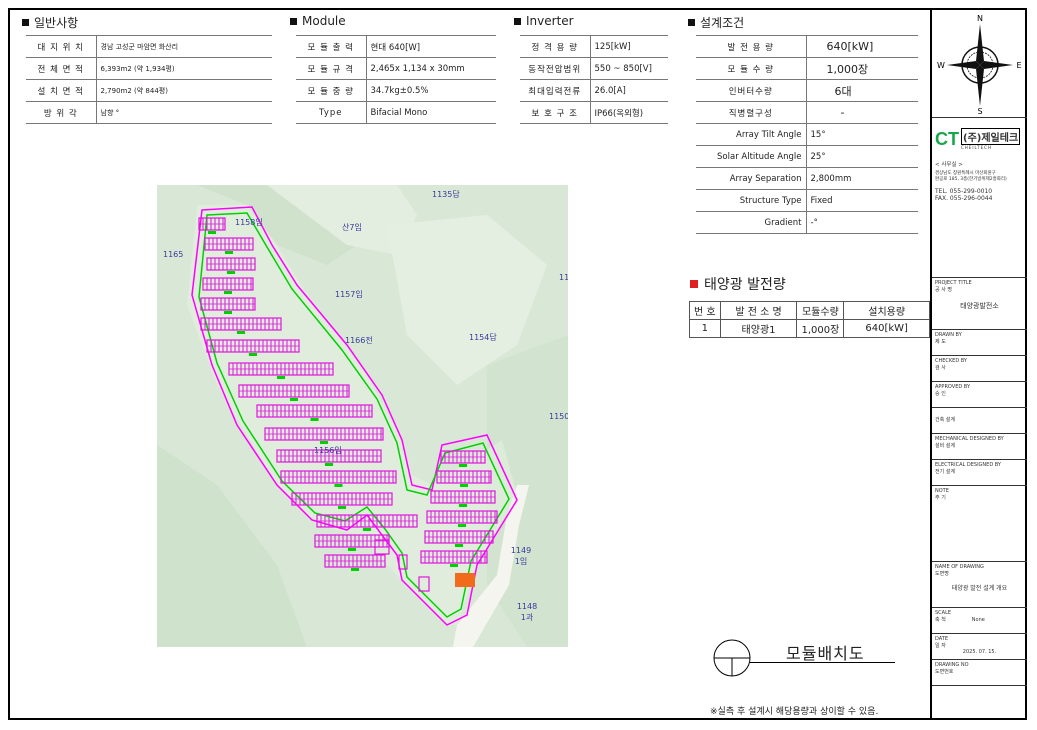 This screenshot has width=1037, height=730. I want to click on plant-table: 번 호발 전 소 명 모듈수량 설치용량 1 태양광1 1,000장 640[kW], so click(809, 319).